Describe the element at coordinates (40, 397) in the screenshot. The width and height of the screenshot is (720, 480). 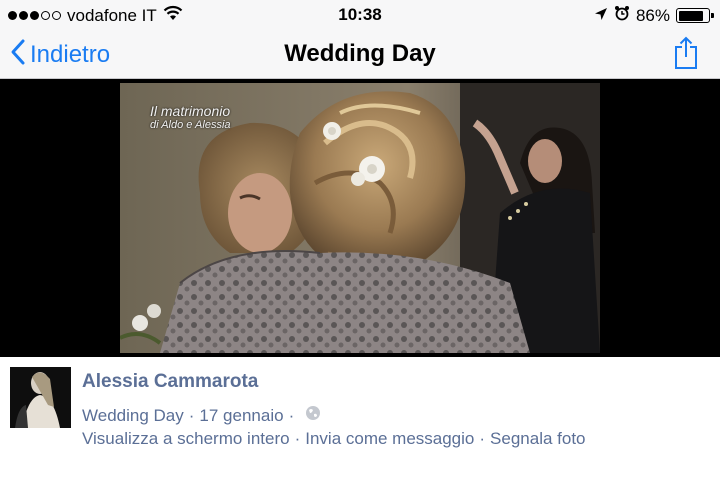
I see `avatar` at that location.